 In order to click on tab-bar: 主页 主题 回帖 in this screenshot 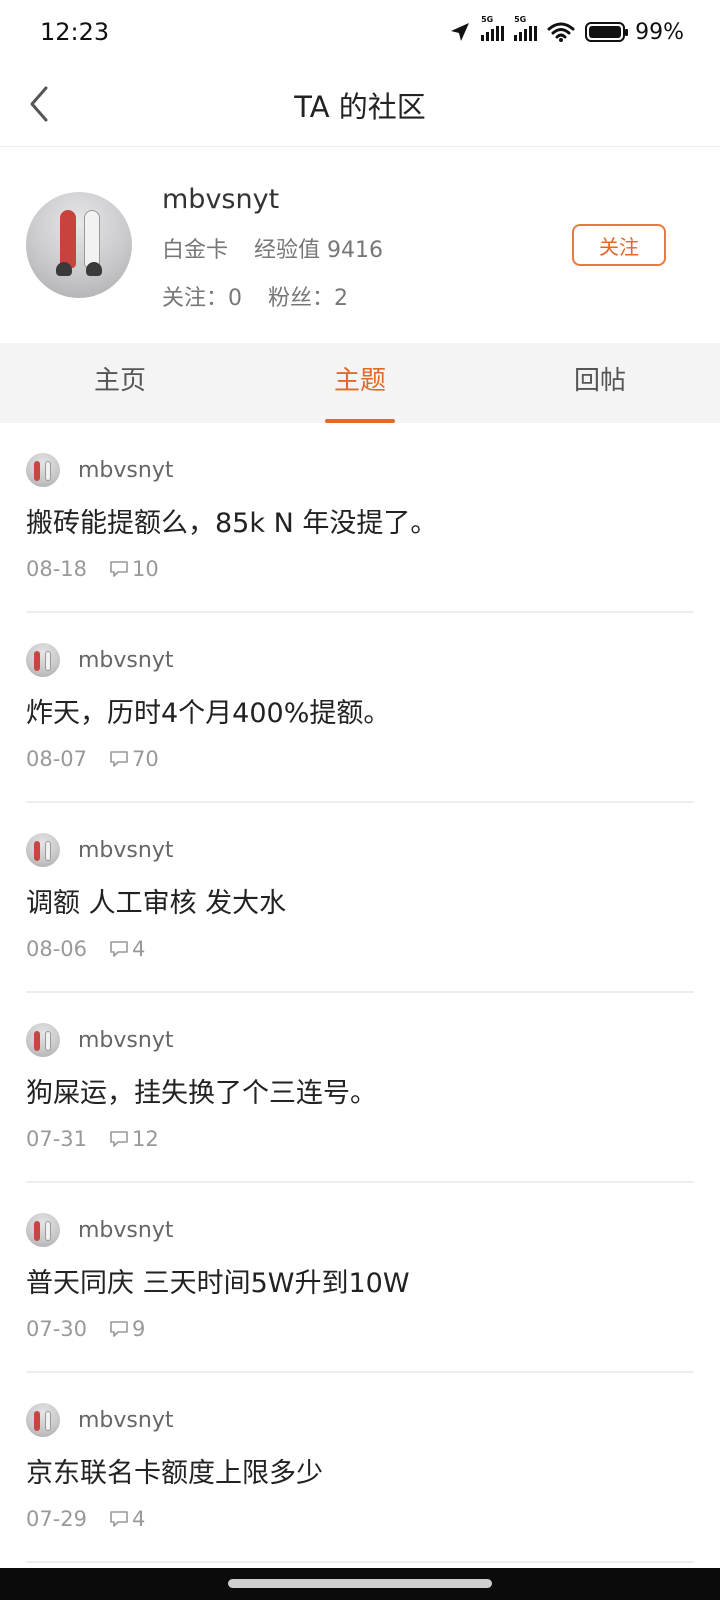, I will do `click(360, 383)`.